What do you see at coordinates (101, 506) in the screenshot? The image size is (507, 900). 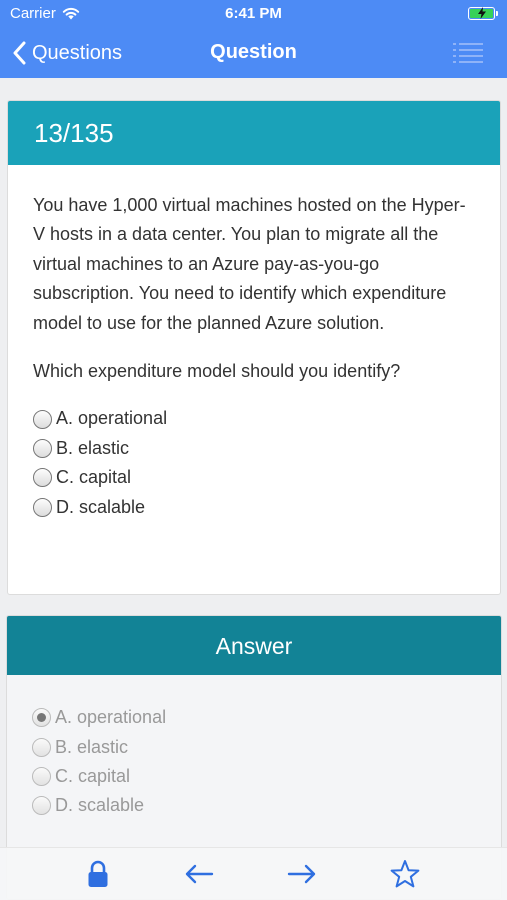 I see `option-label: D. scalable` at bounding box center [101, 506].